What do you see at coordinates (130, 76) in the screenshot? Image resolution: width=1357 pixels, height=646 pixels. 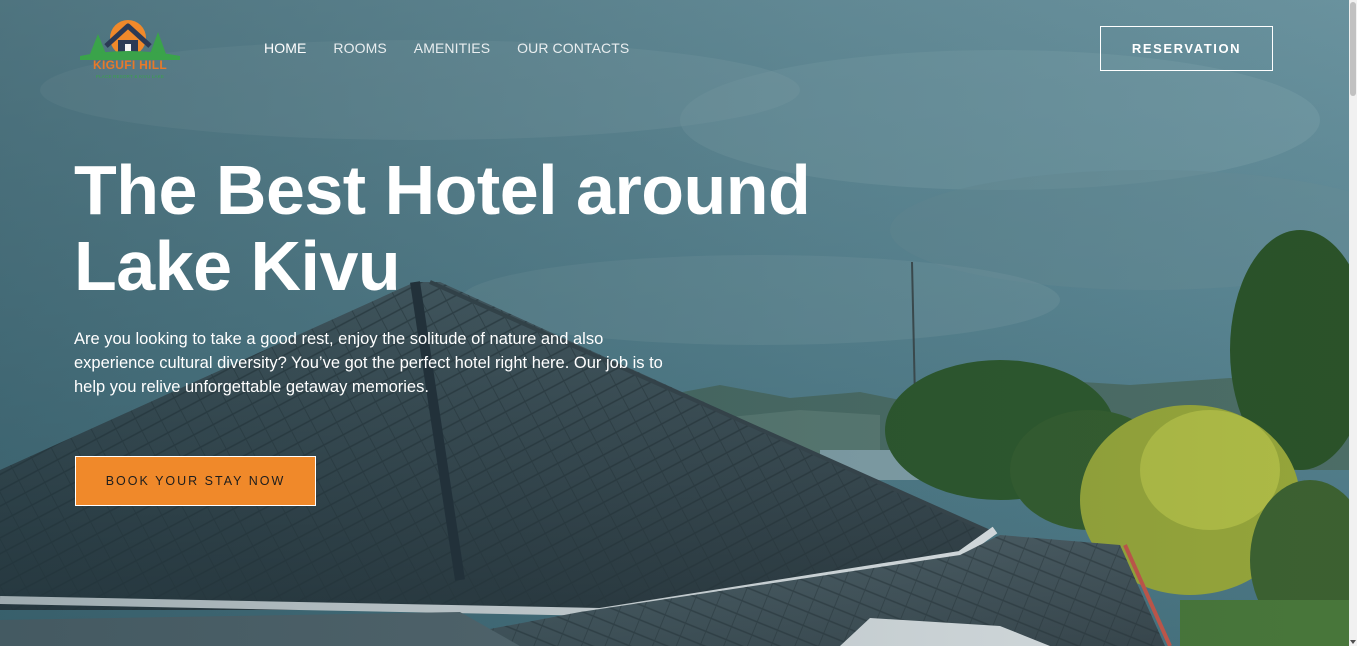 I see `logo-tagline: PLACE RESORT & KIVU LAKE` at bounding box center [130, 76].